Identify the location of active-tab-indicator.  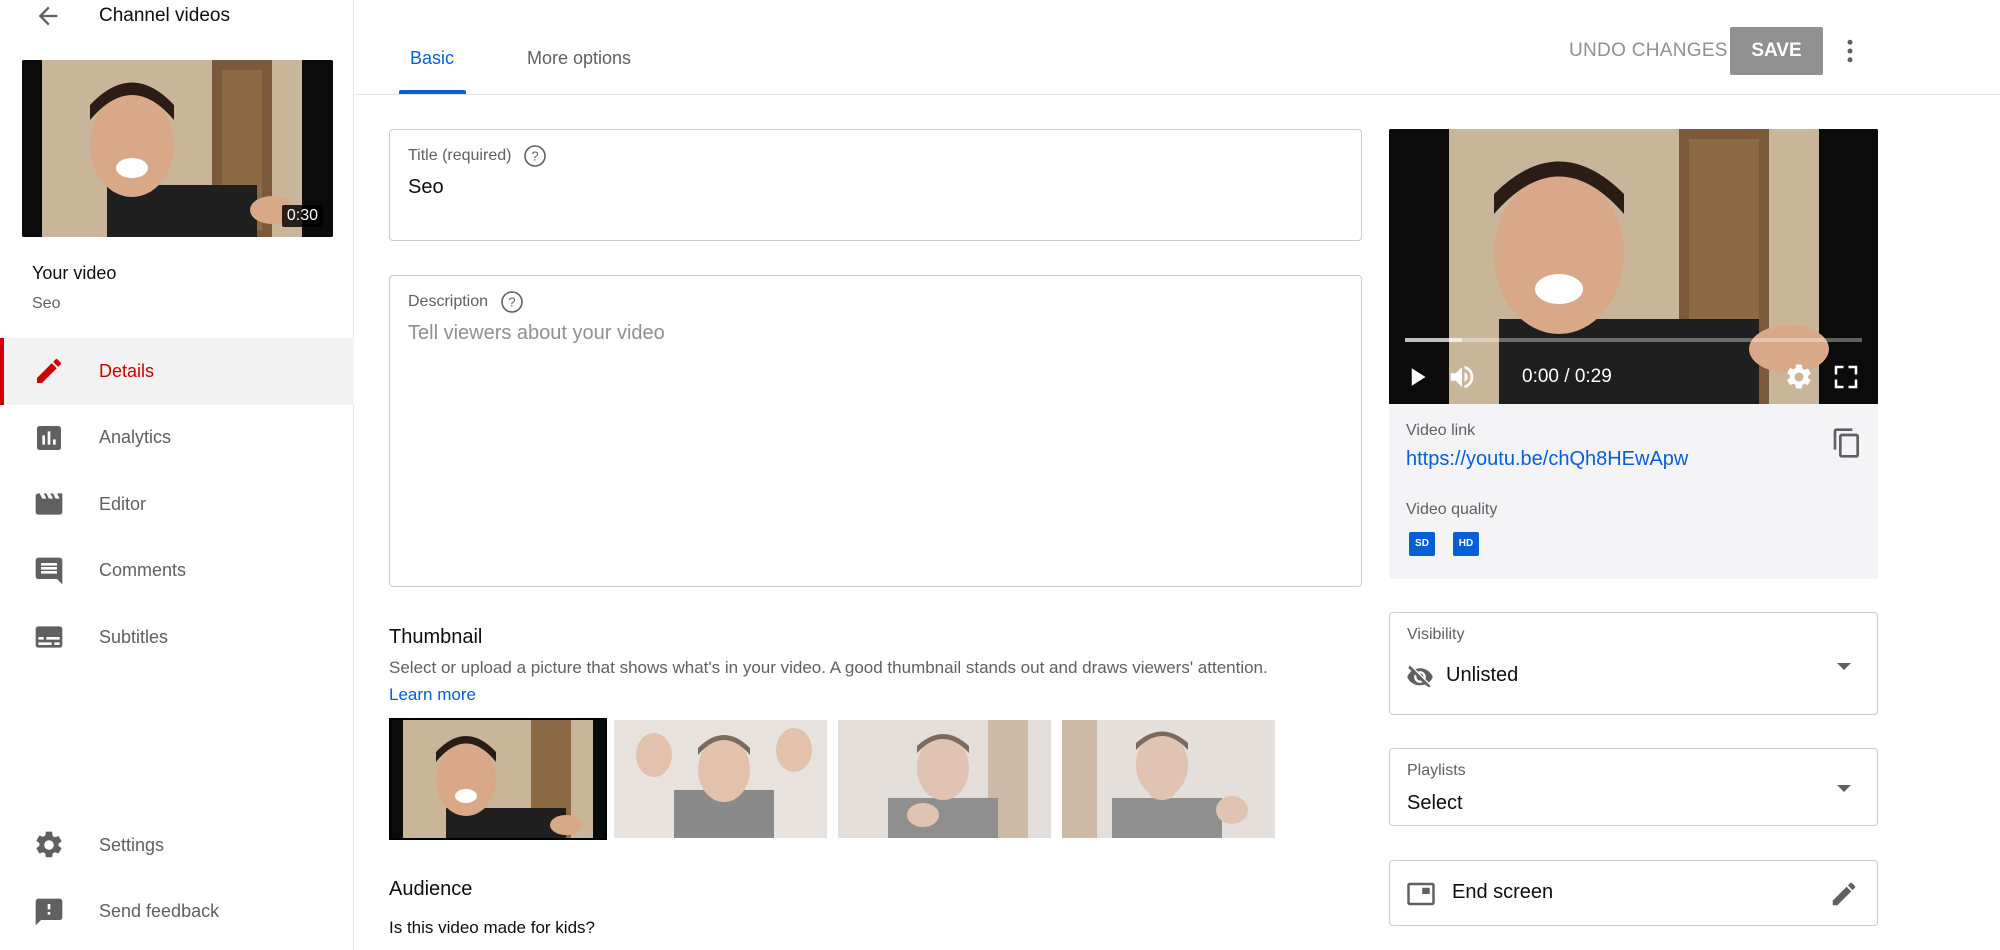
(432, 92).